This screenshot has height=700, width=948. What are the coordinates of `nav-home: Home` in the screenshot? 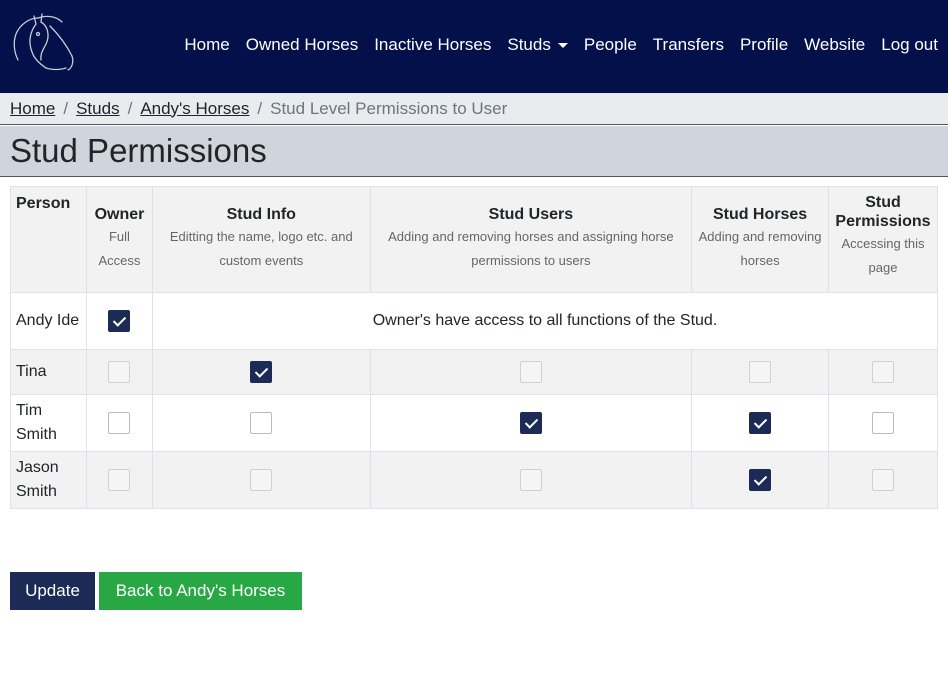 It's located at (206, 45).